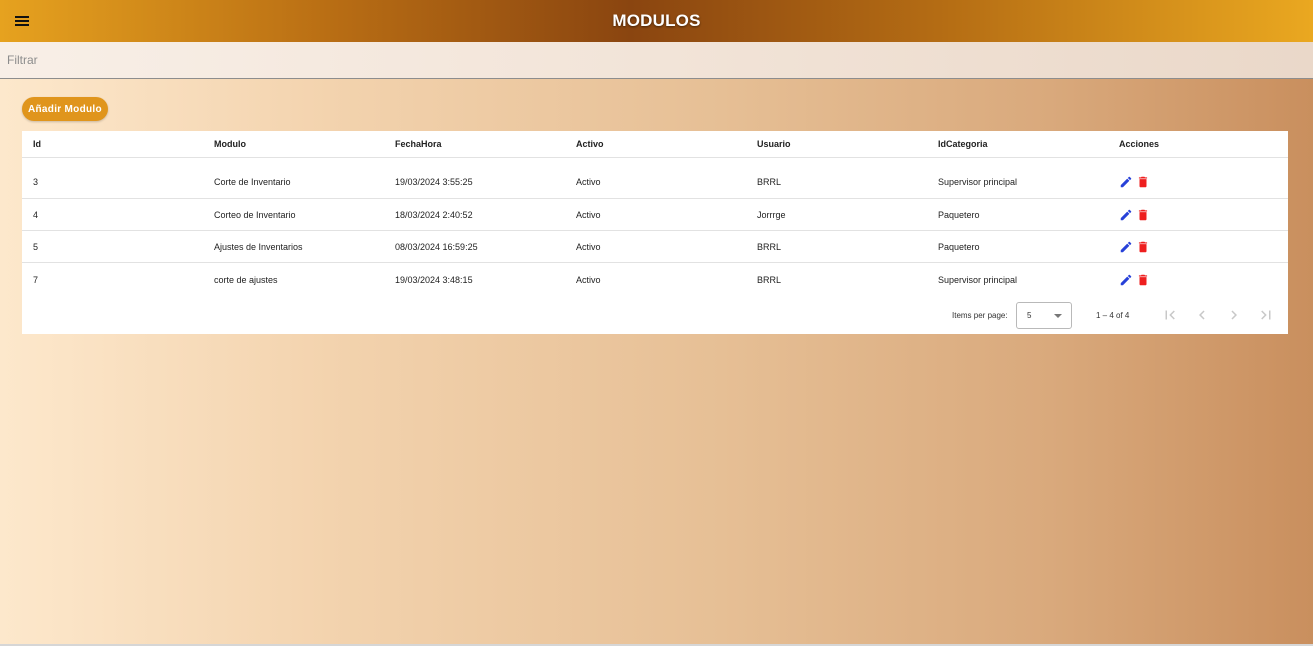 The height and width of the screenshot is (646, 1313). I want to click on previous-page-button, so click(1202, 315).